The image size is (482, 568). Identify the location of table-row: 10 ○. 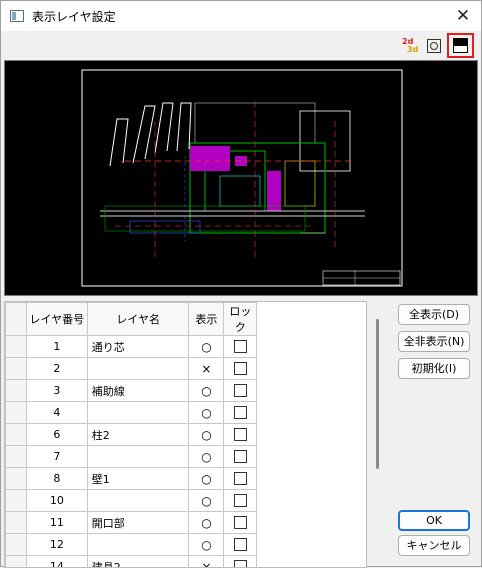
(186, 501).